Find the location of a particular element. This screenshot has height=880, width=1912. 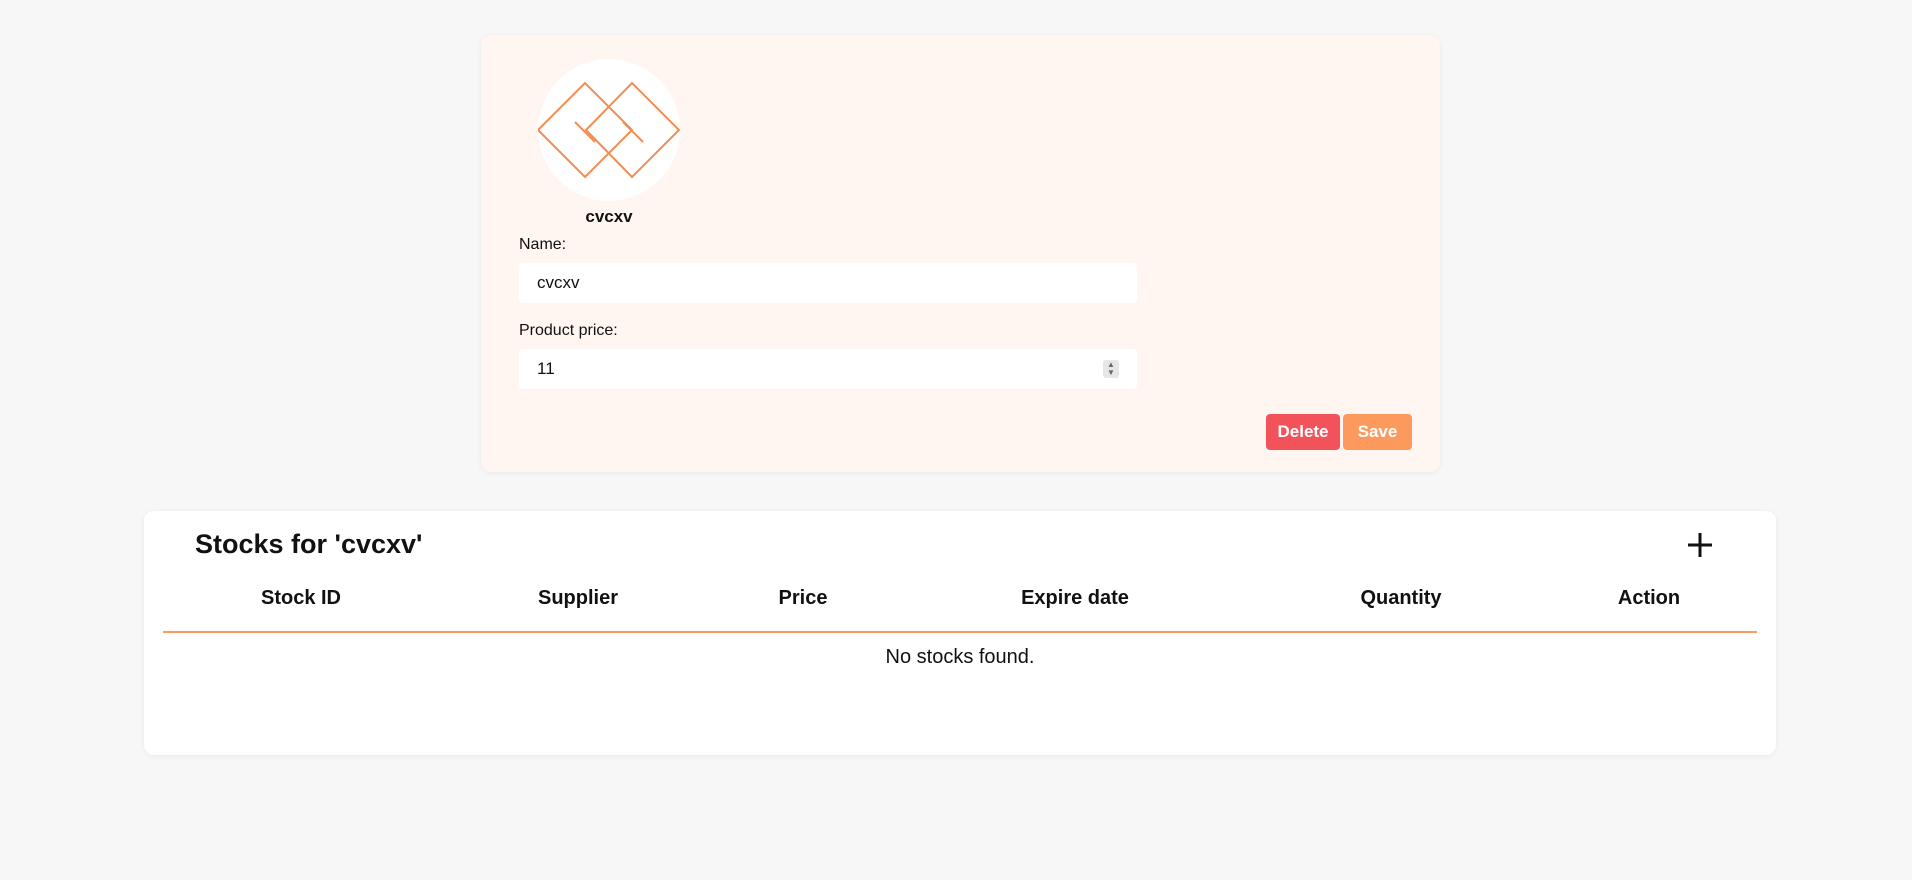

save-button: Save is located at coordinates (1377, 432).